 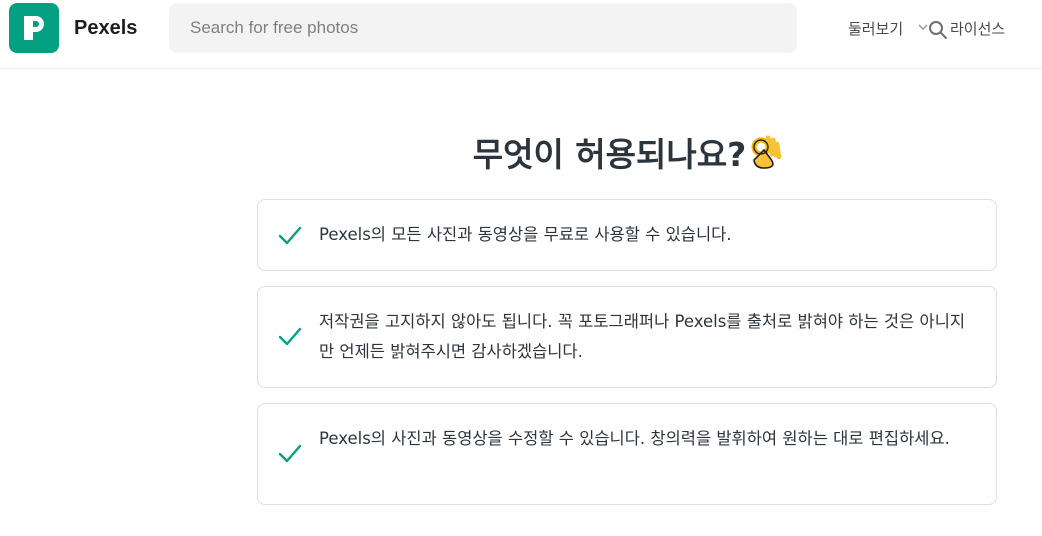 I want to click on search-bar, so click(x=558, y=28).